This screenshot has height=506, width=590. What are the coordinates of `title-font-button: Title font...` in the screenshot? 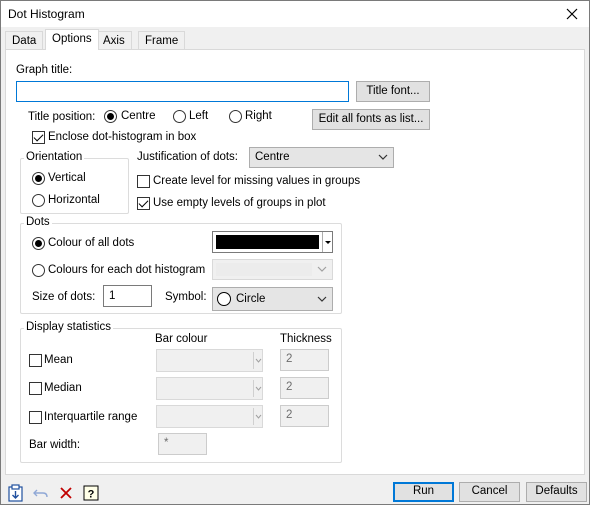 It's located at (393, 91).